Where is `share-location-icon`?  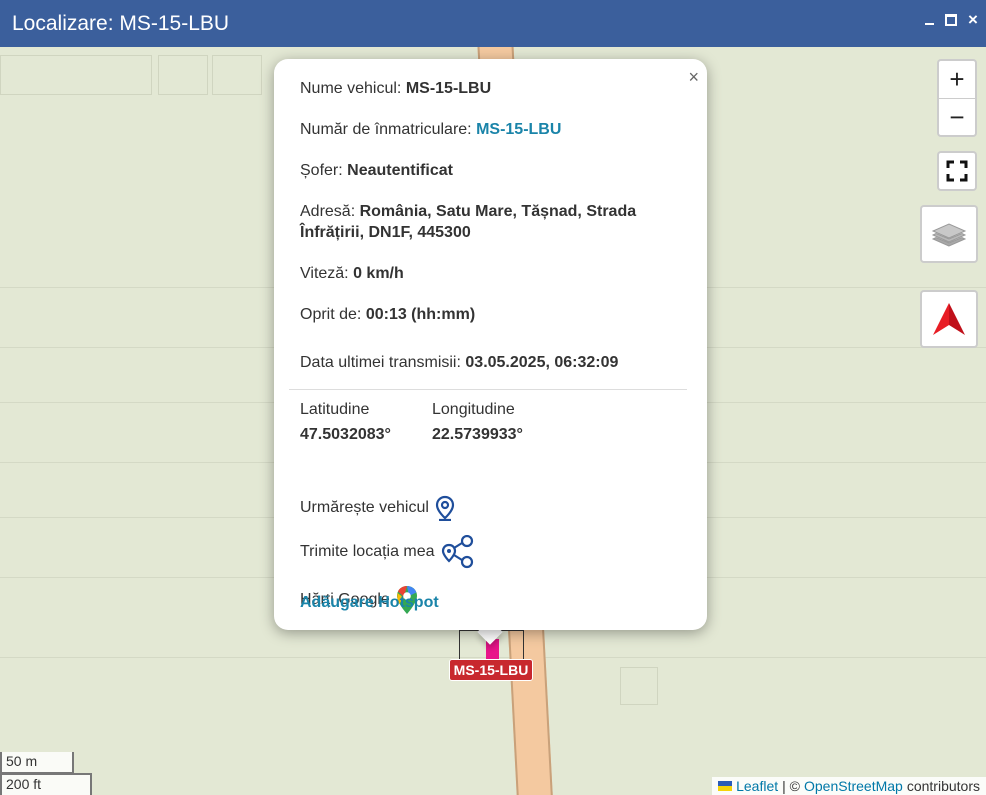
share-location-icon is located at coordinates (457, 552).